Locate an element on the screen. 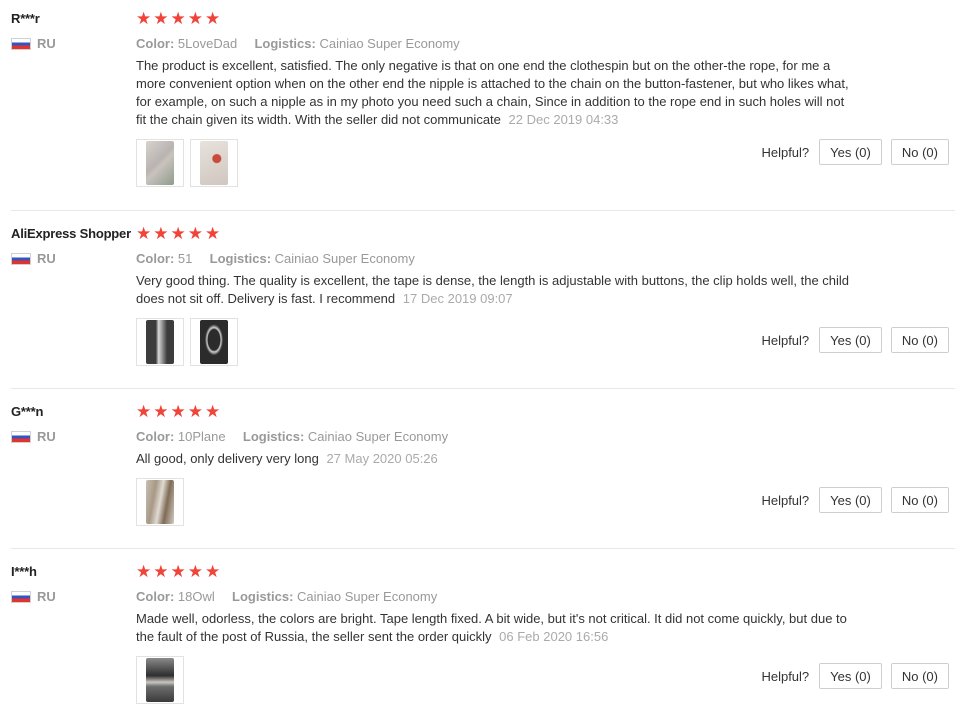 The width and height of the screenshot is (965, 724). color-value: 51 is located at coordinates (185, 258).